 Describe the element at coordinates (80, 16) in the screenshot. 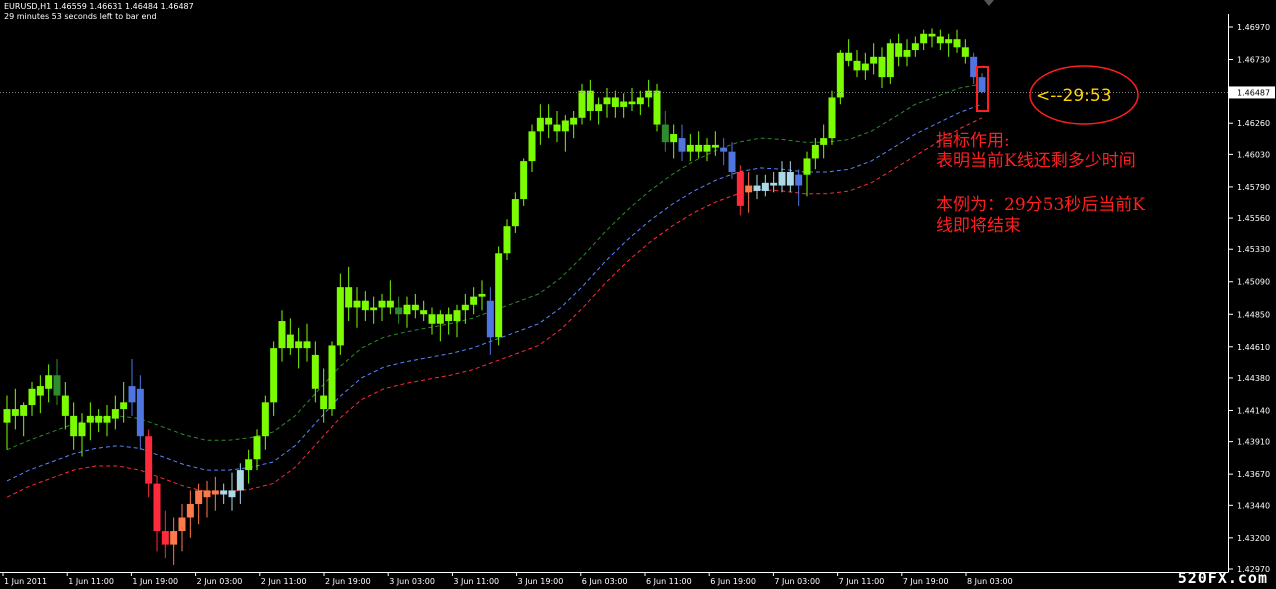

I see `bar-timer-line: 29 minutes 53 seconds left to bar end` at that location.